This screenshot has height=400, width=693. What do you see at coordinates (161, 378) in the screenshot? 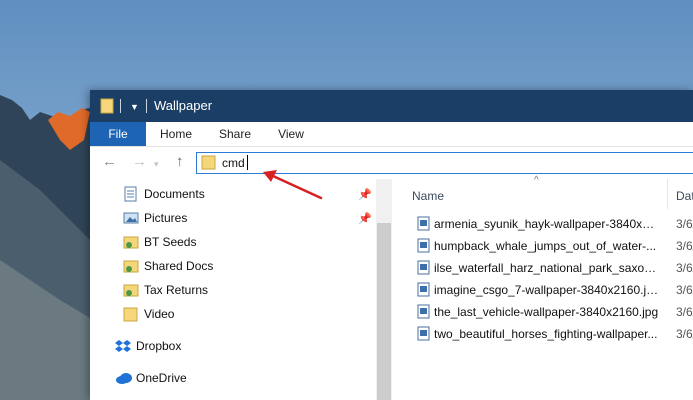
I see `nav-item-label: OneDrive` at bounding box center [161, 378].